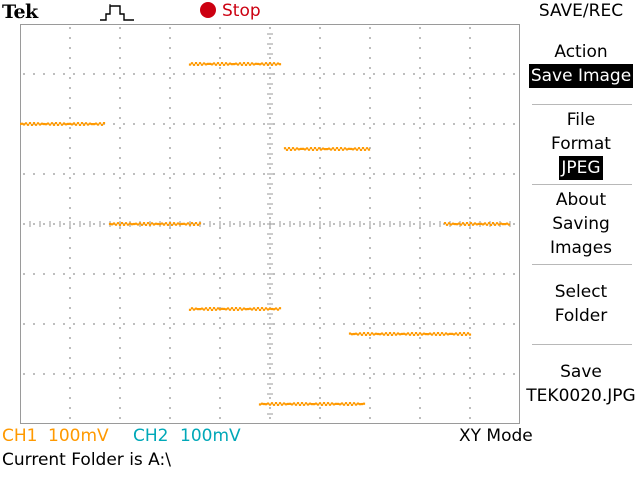 The height and width of the screenshot is (480, 640). I want to click on action-button: Action Save Image, so click(581, 64).